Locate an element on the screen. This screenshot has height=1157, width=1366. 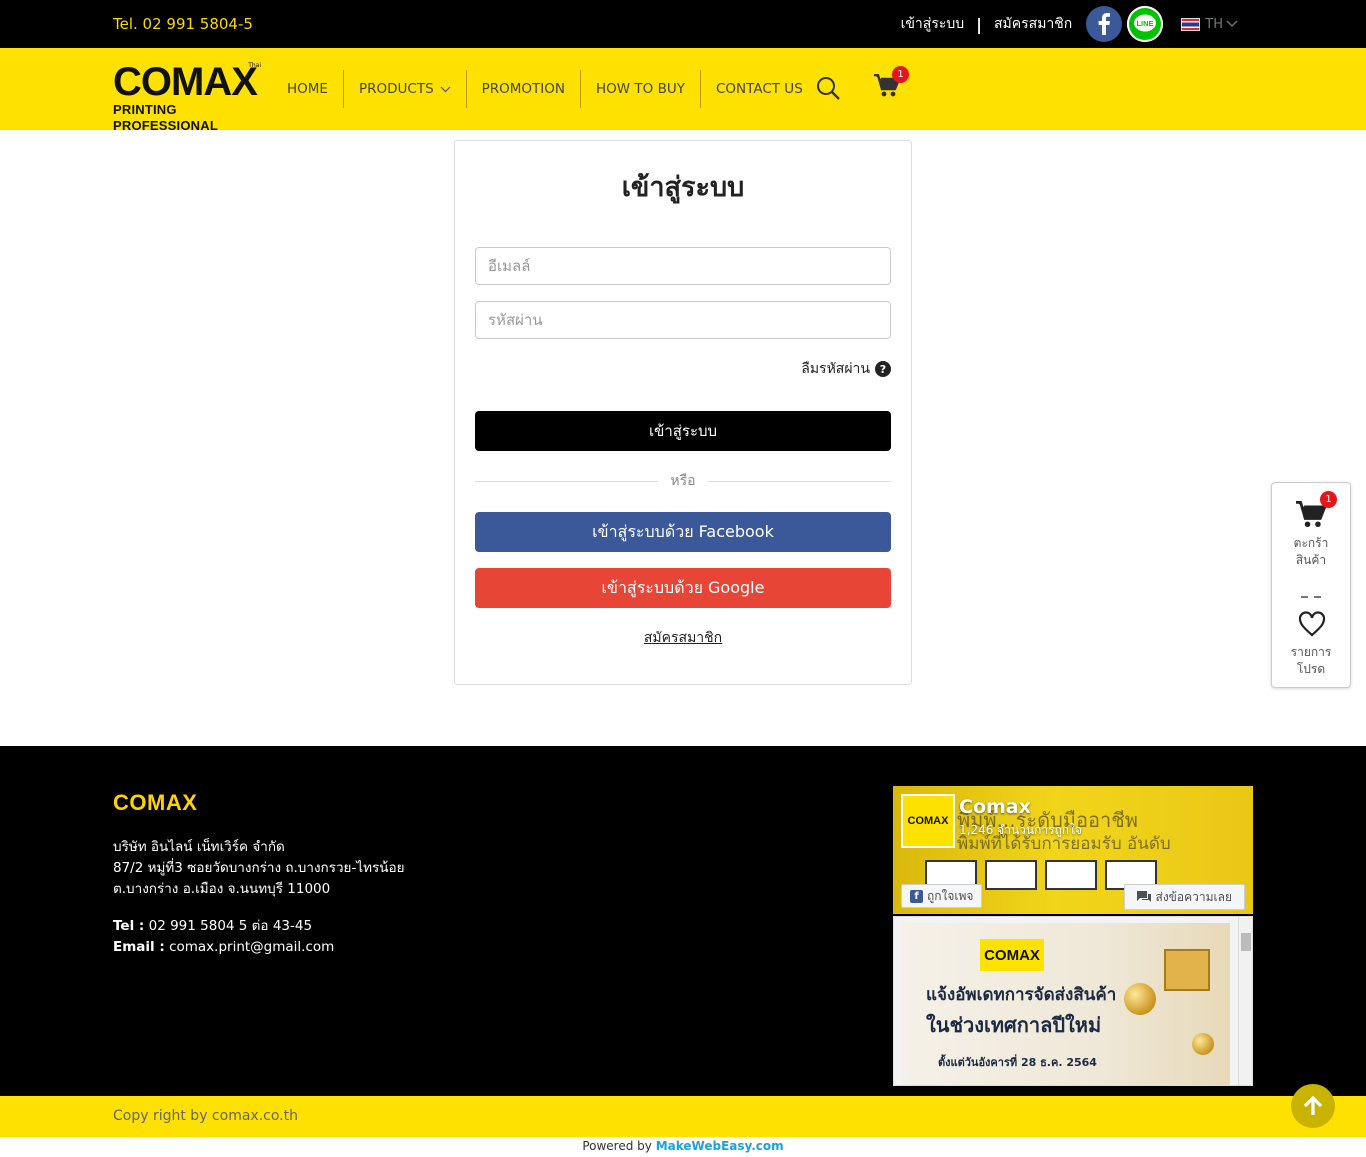
side-wishlist-label: โปรด is located at coordinates (1311, 669).